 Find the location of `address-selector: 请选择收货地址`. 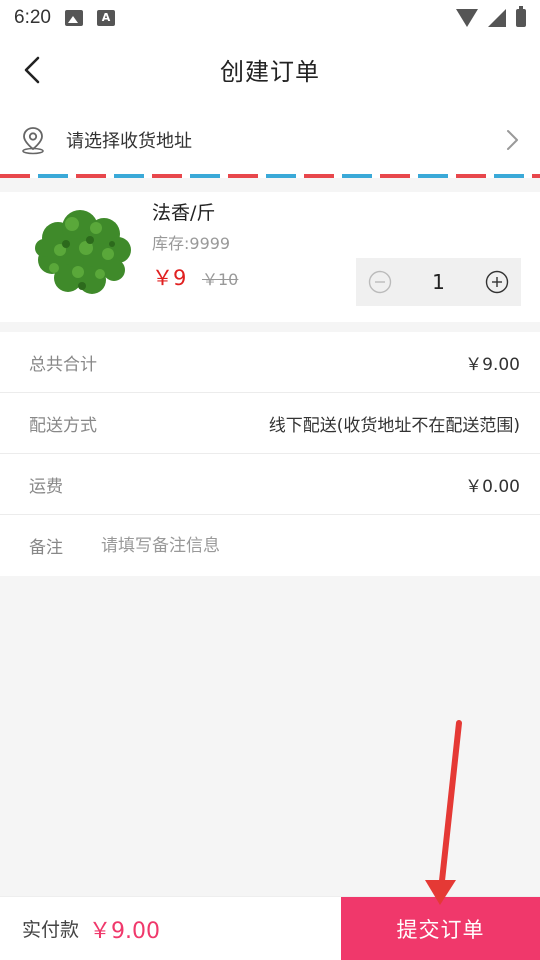

address-selector: 请选择收货地址 is located at coordinates (270, 140).